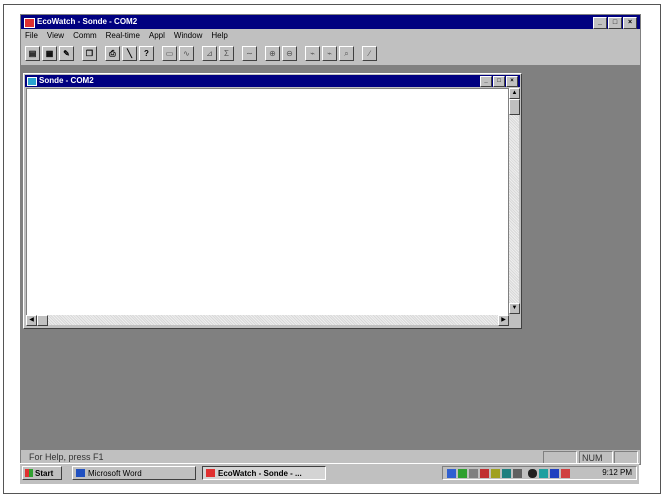 The image size is (664, 496). I want to click on tray-mountain-icon, so click(554, 473).